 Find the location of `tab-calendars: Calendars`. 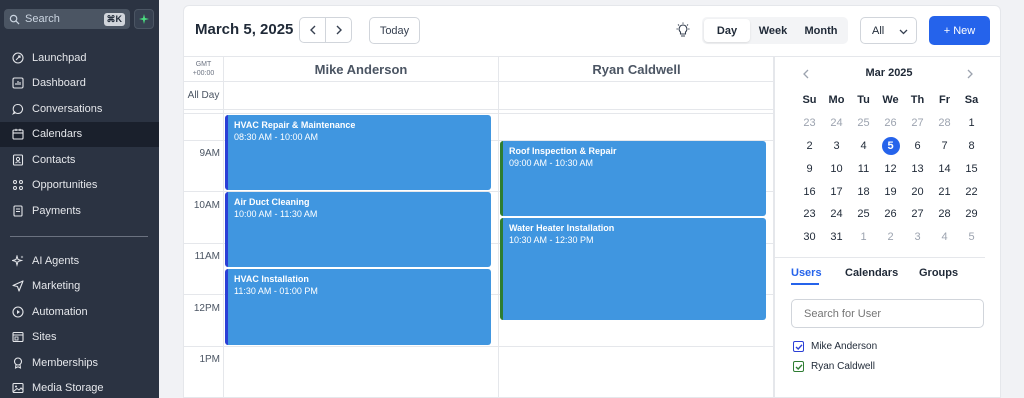

tab-calendars: Calendars is located at coordinates (871, 273).